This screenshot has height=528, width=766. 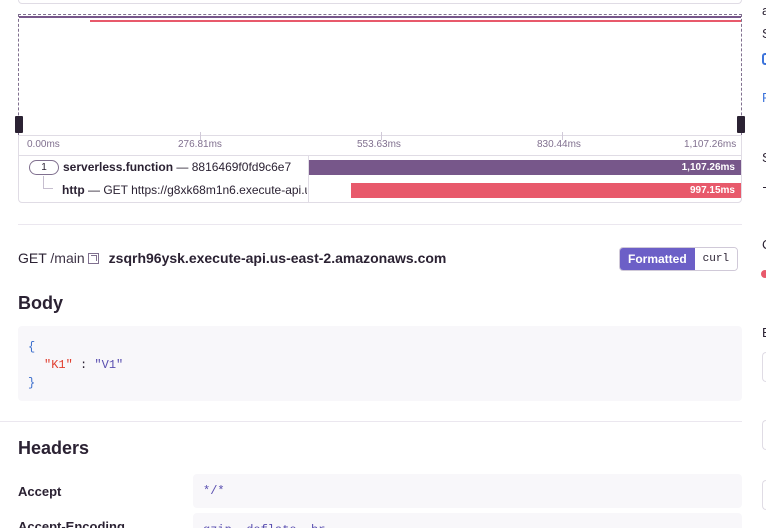 I want to click on tick-label: 830.44ms, so click(x=559, y=144).